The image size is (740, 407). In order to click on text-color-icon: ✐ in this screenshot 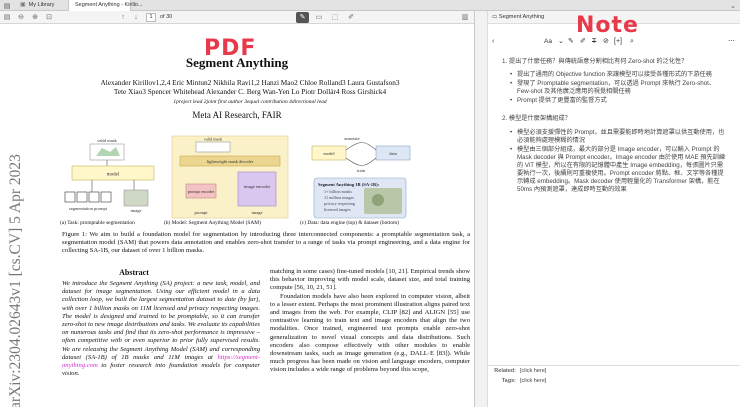, I will do `click(583, 42)`.